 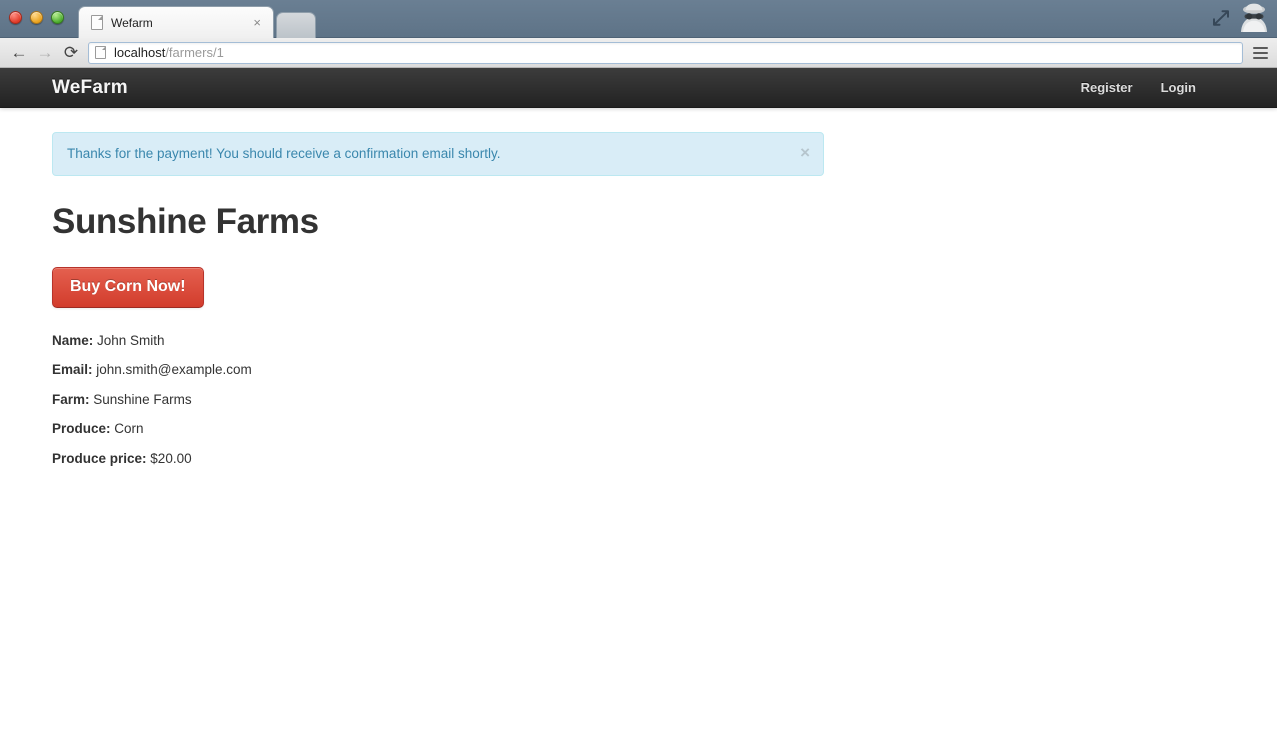 What do you see at coordinates (71, 53) in the screenshot?
I see `reload-icon: ⟳` at bounding box center [71, 53].